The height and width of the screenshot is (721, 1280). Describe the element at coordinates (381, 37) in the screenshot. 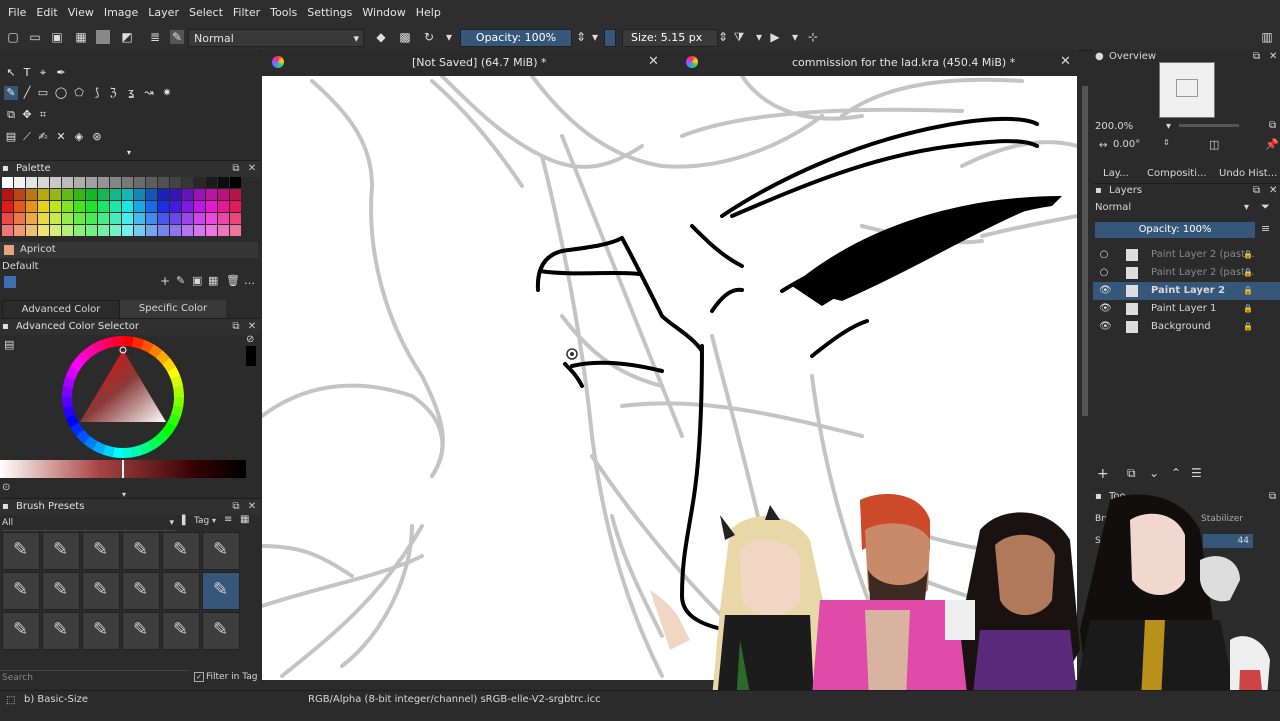

I see `eraser-icon: ◆` at that location.